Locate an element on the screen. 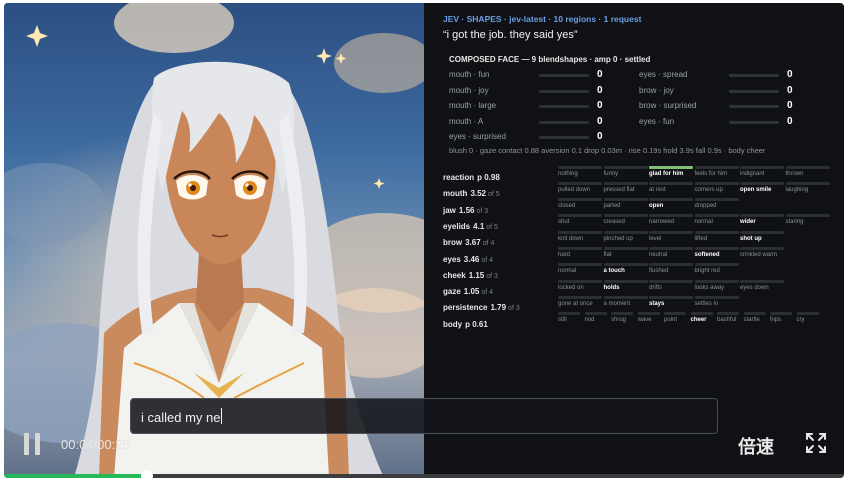  option-label: hips is located at coordinates (776, 320).